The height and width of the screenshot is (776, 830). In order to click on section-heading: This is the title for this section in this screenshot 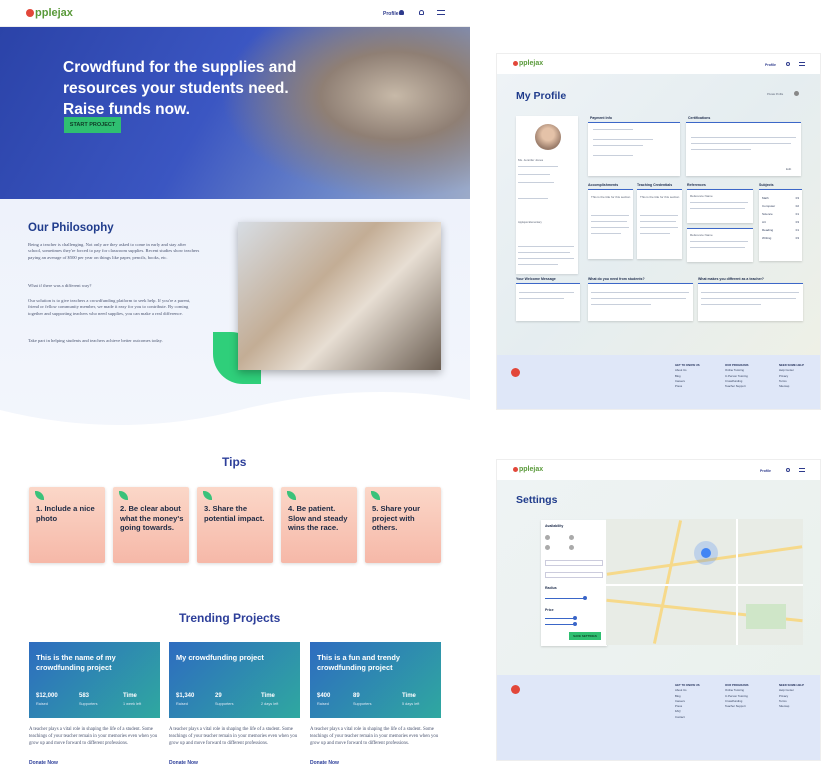, I will do `click(660, 197)`.